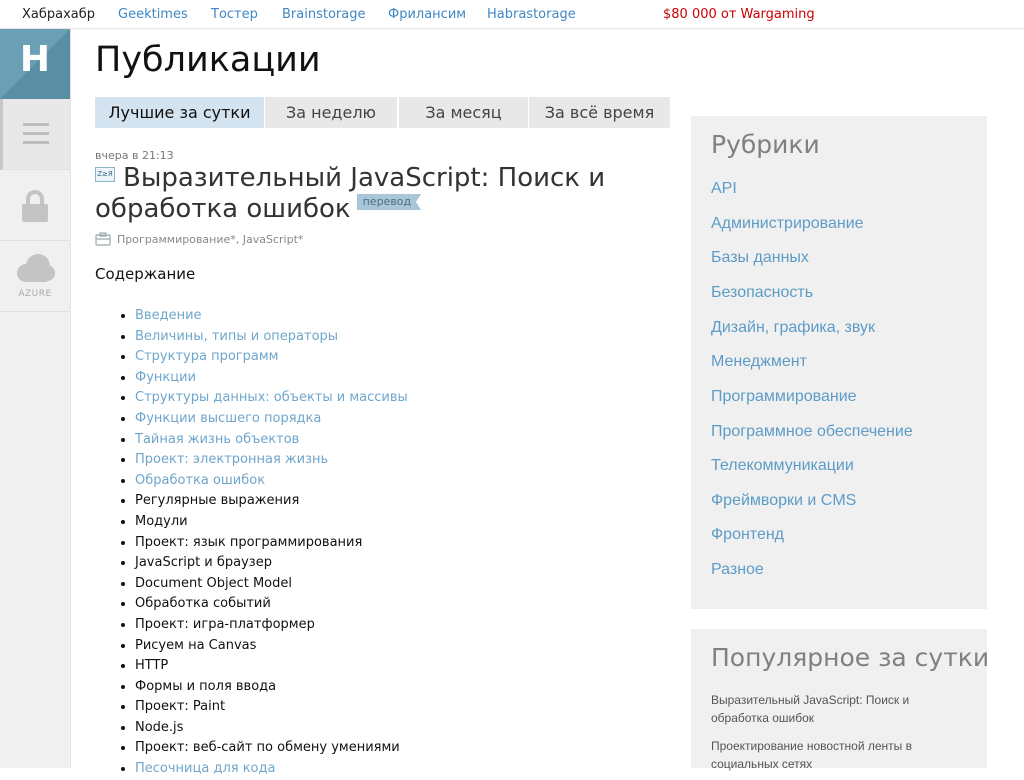 This screenshot has height=780, width=1024. Describe the element at coordinates (271, 337) in the screenshot. I see `toc-item: Величины, типы и операторы` at that location.